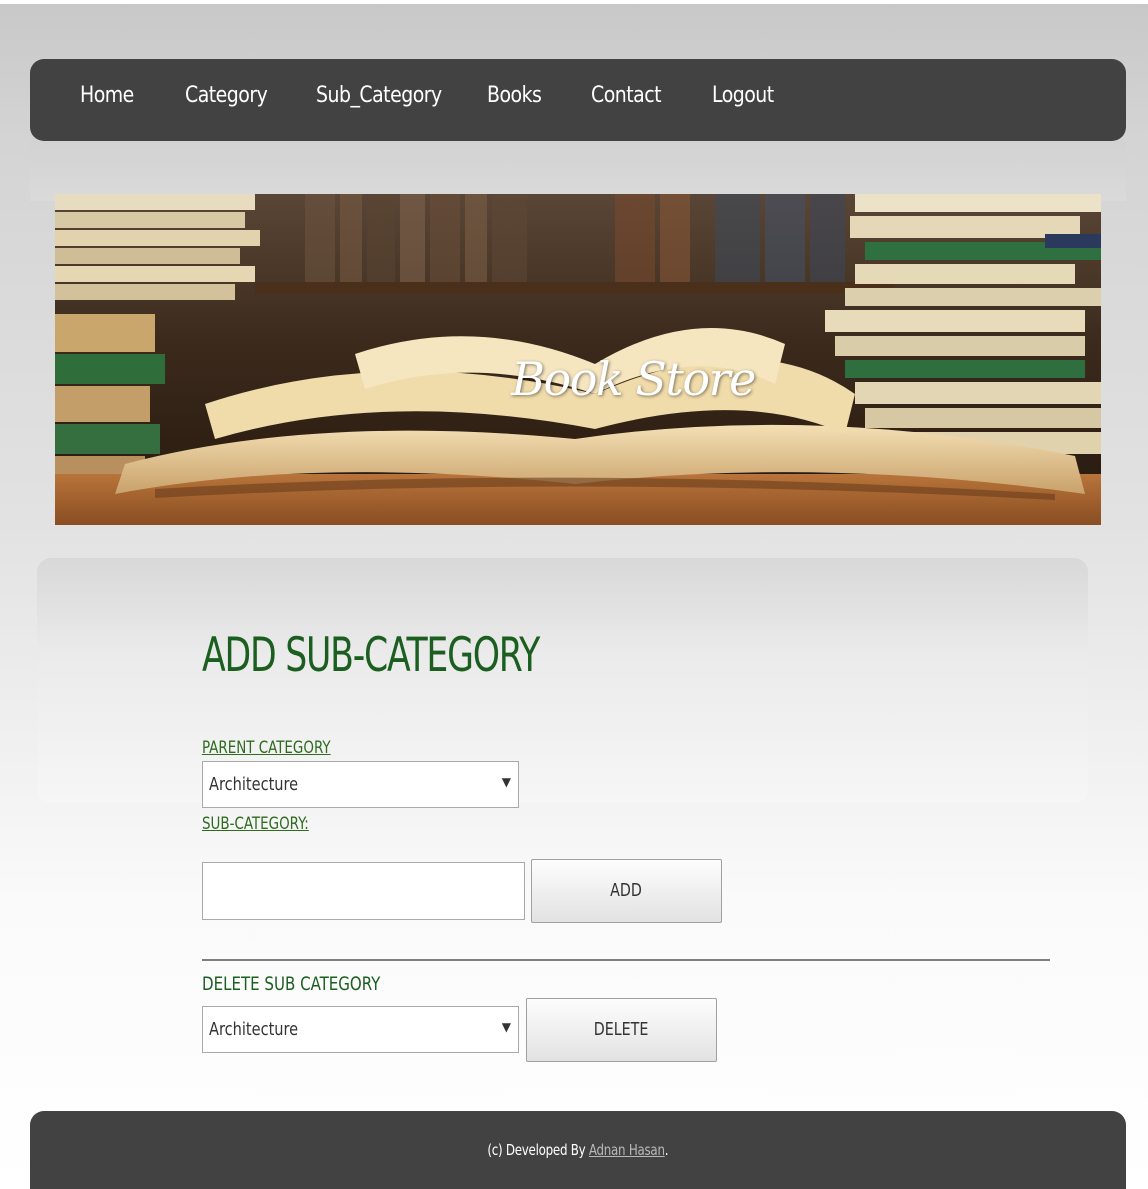 This screenshot has height=1189, width=1148. What do you see at coordinates (363, 891) in the screenshot?
I see `sub-category-input` at bounding box center [363, 891].